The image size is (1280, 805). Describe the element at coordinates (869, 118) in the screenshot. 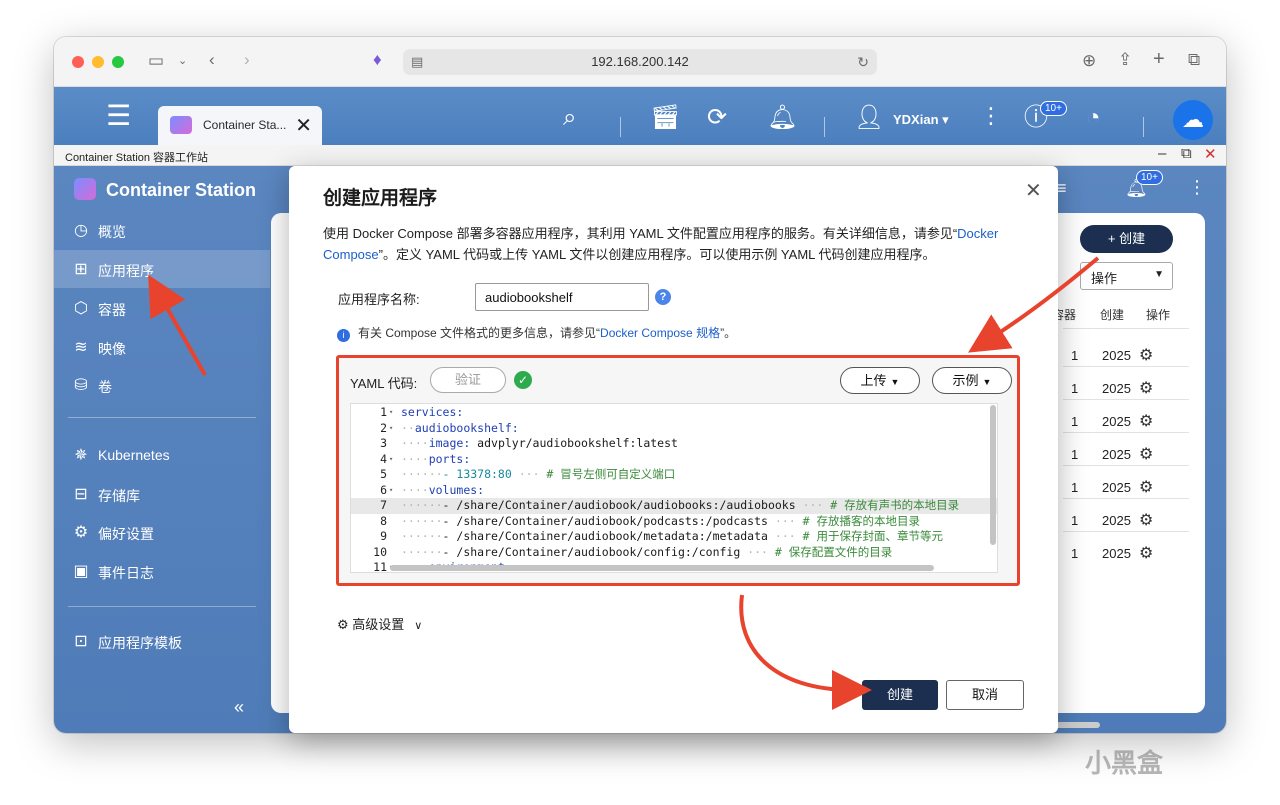

I see `user-avatar-icon: 👤︎` at that location.